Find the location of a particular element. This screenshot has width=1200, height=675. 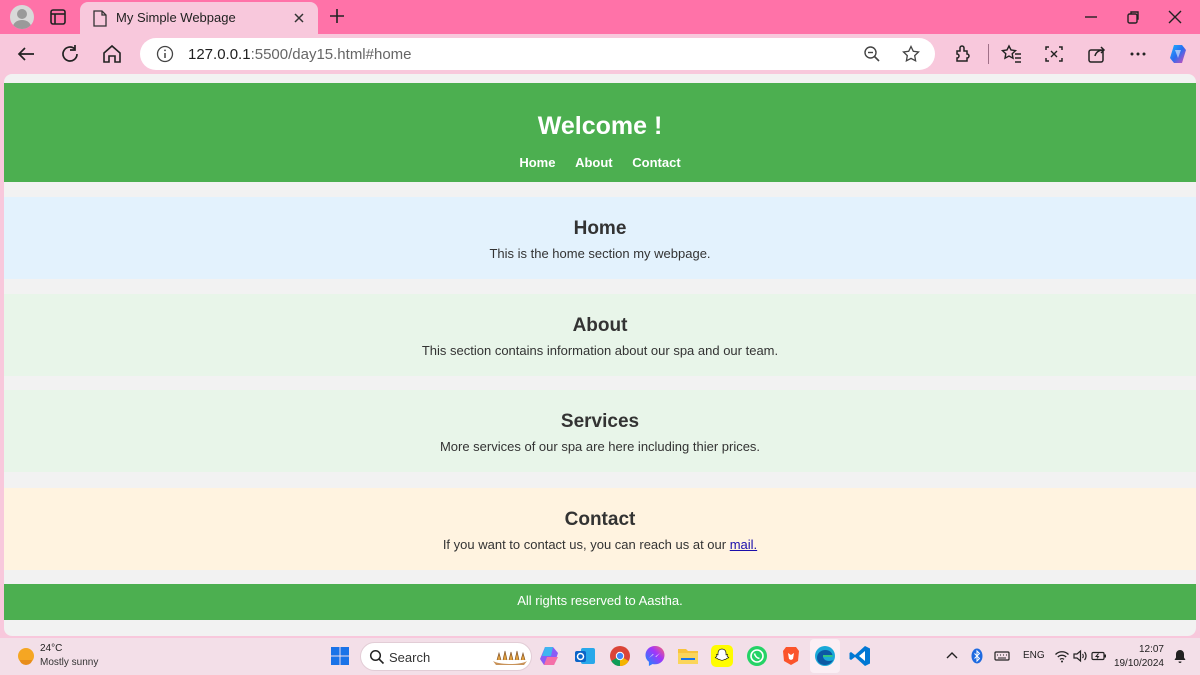

minimize-icon is located at coordinates (1091, 17).